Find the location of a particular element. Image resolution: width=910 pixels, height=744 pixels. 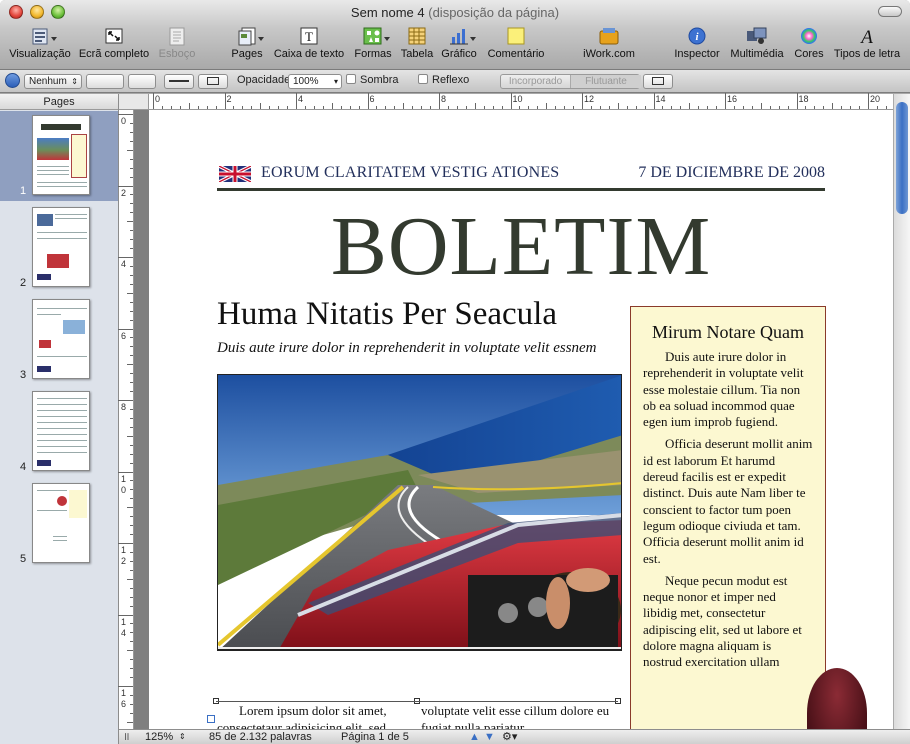

previous-page-button: ▲ is located at coordinates (474, 737).